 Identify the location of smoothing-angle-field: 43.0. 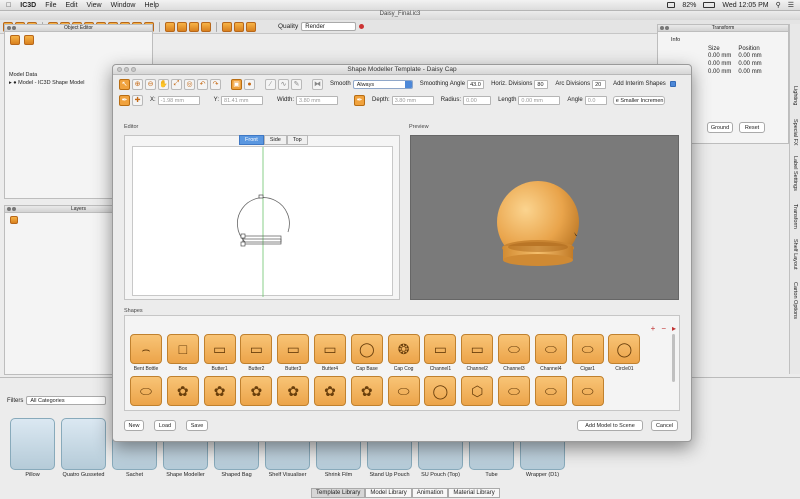
(476, 84).